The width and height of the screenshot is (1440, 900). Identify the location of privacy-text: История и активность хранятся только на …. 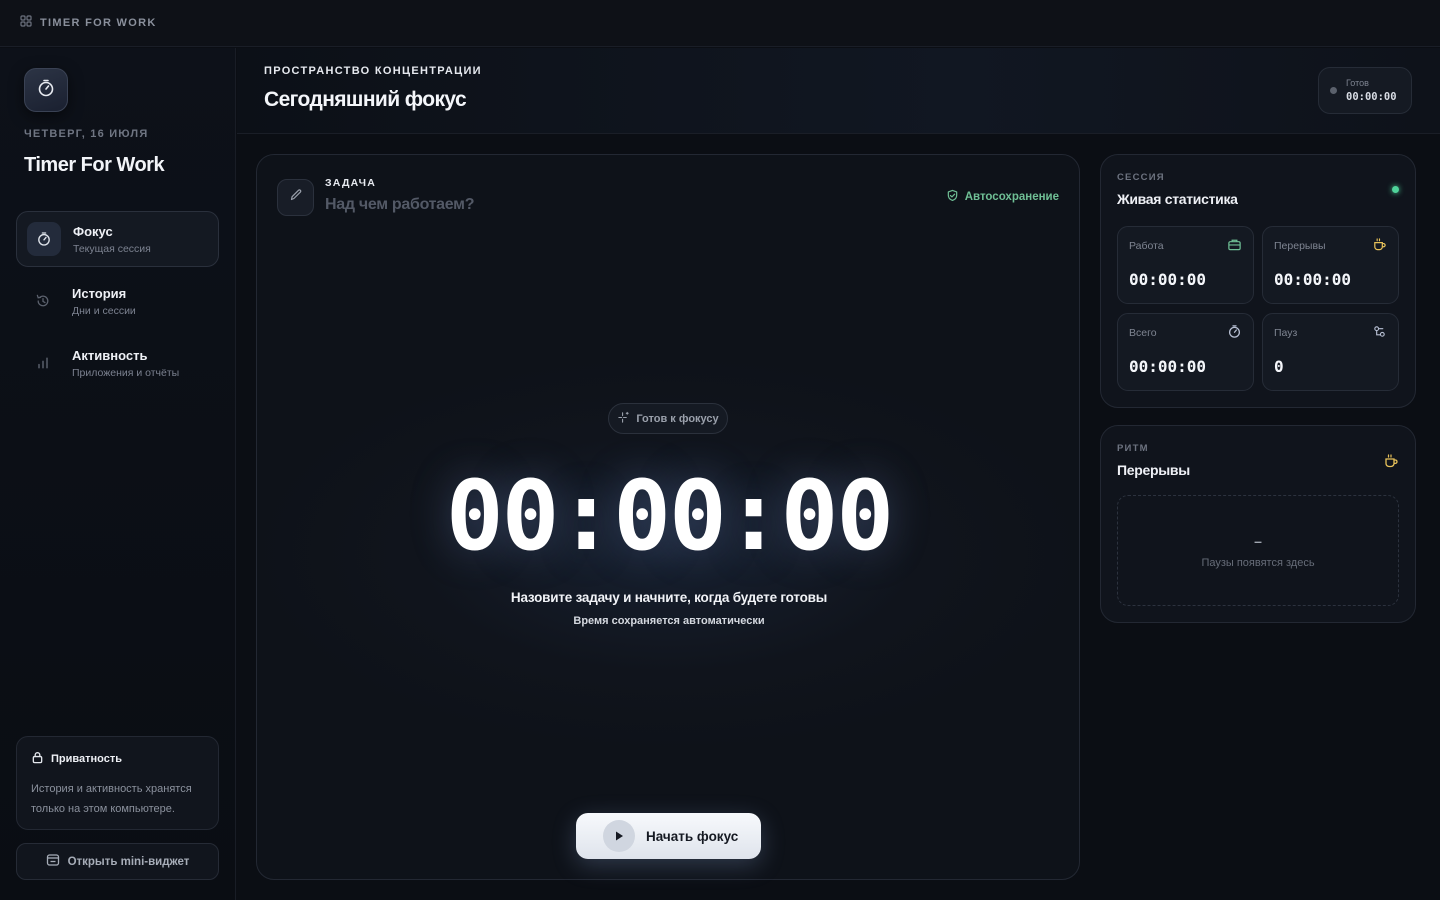
(111, 799).